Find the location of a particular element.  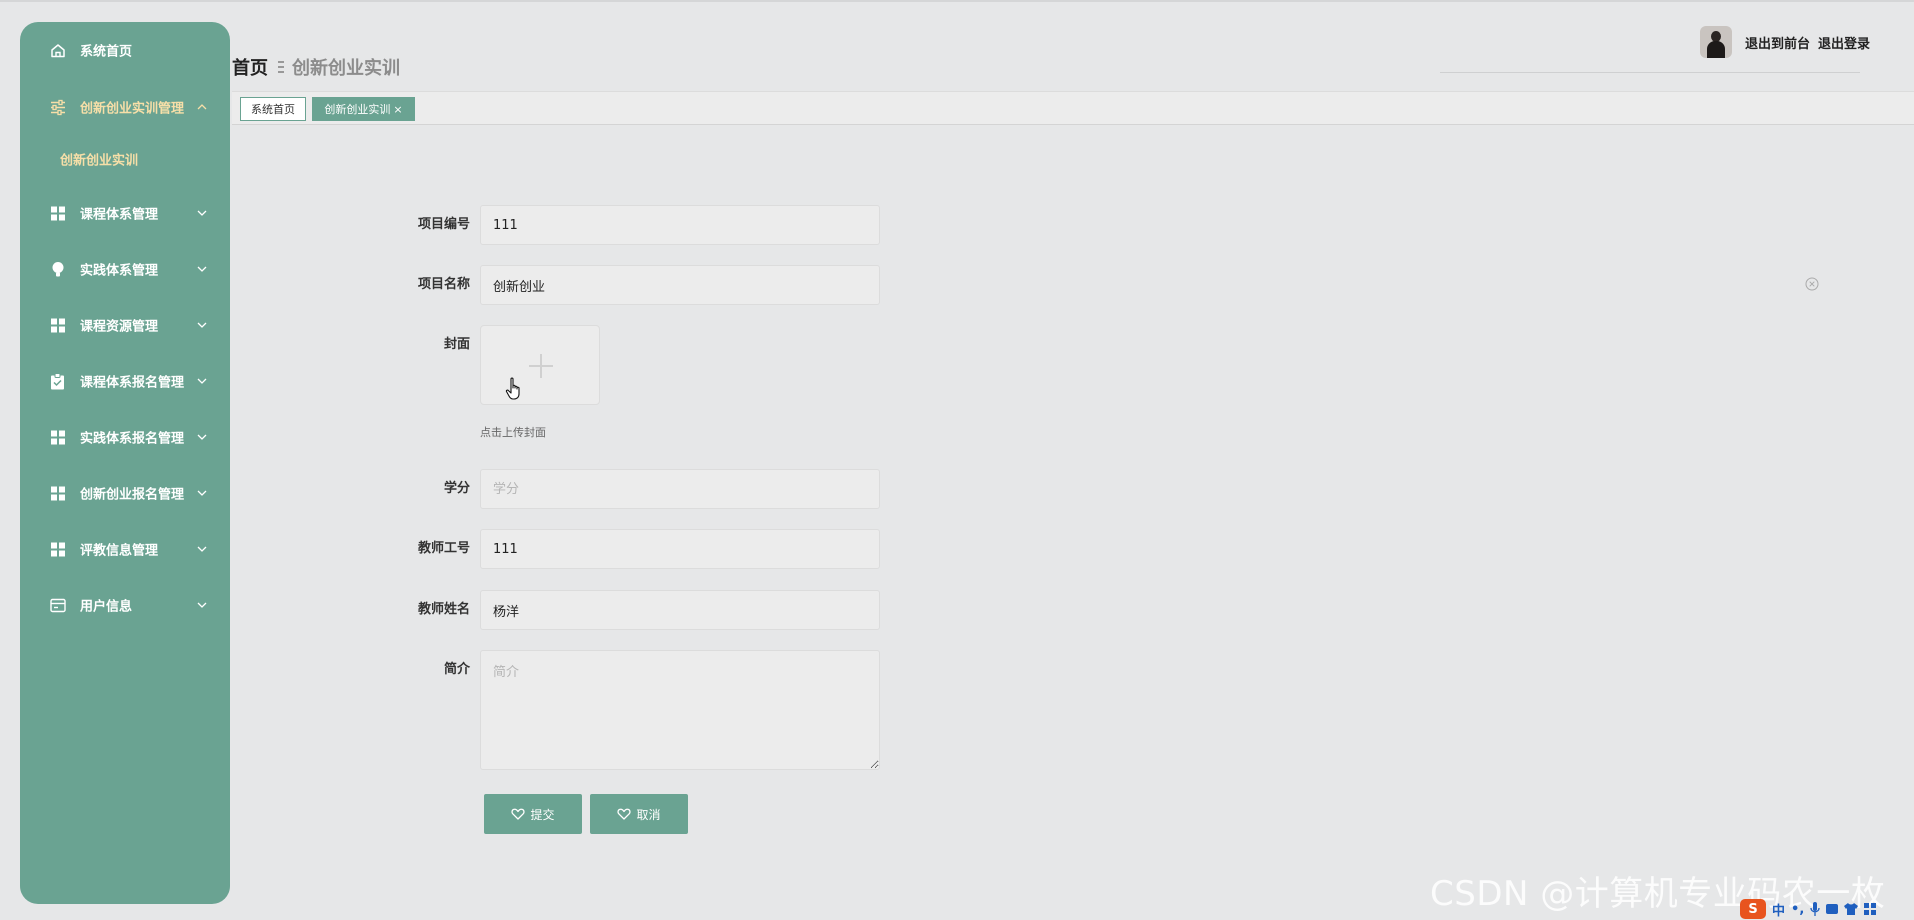

tab-innovation-training: 创新创业实训 × is located at coordinates (363, 109).